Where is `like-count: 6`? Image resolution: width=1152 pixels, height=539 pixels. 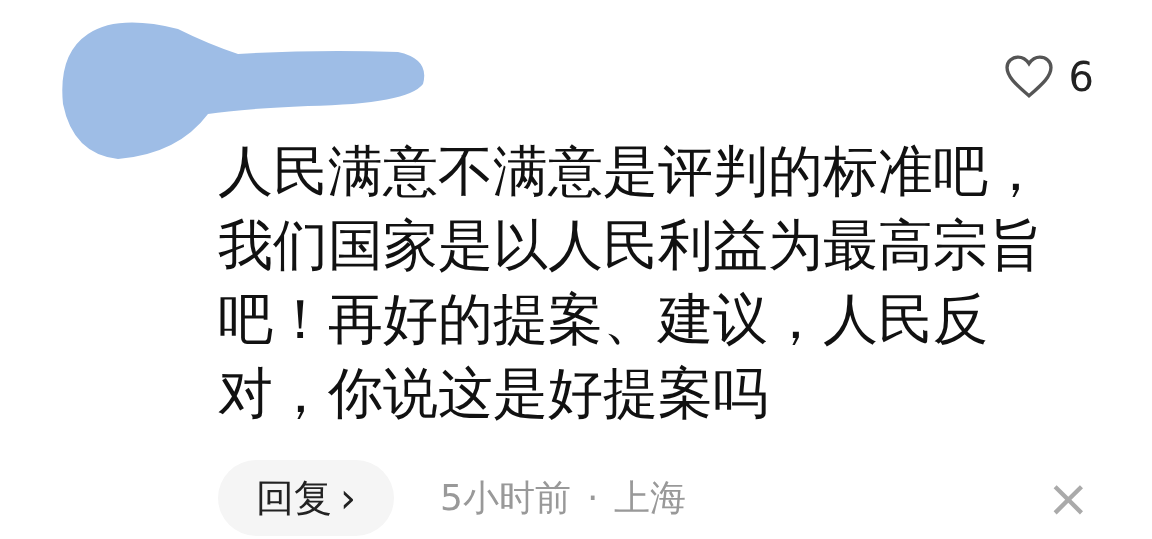 like-count: 6 is located at coordinates (1081, 77).